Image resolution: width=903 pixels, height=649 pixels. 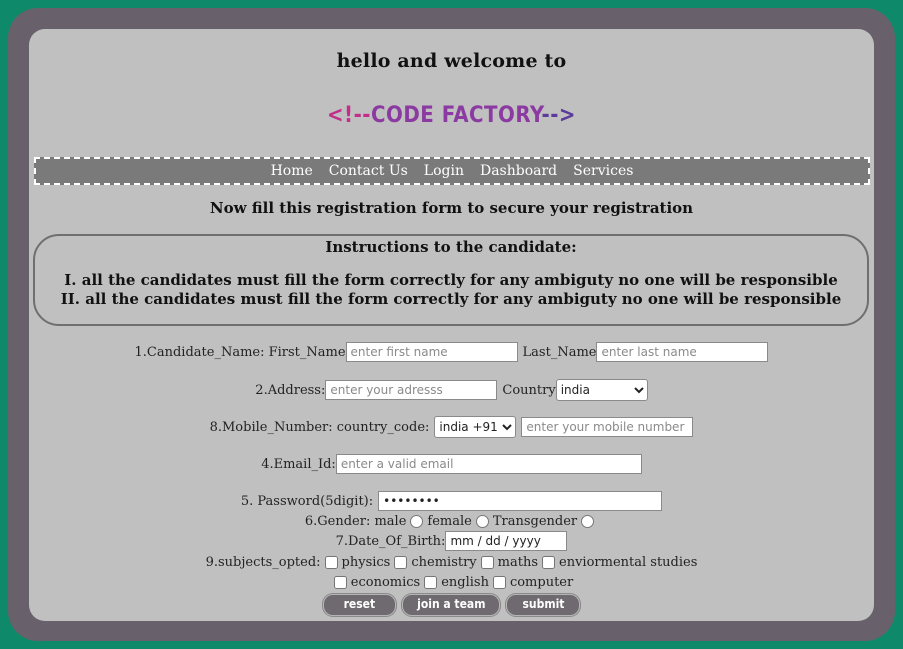 I want to click on subject-chemistry-checkbox, so click(x=401, y=562).